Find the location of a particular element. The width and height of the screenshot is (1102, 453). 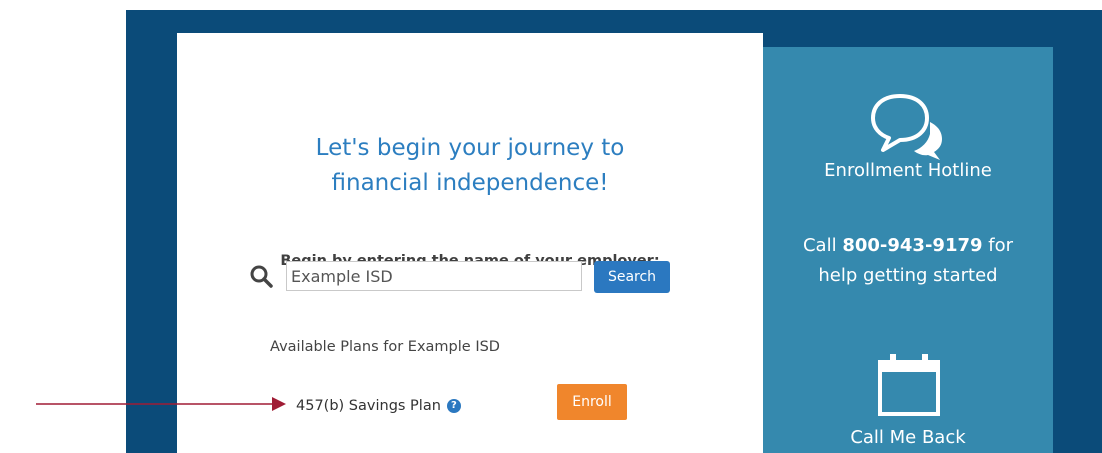

phone-number: 800-943-9179 is located at coordinates (912, 245).